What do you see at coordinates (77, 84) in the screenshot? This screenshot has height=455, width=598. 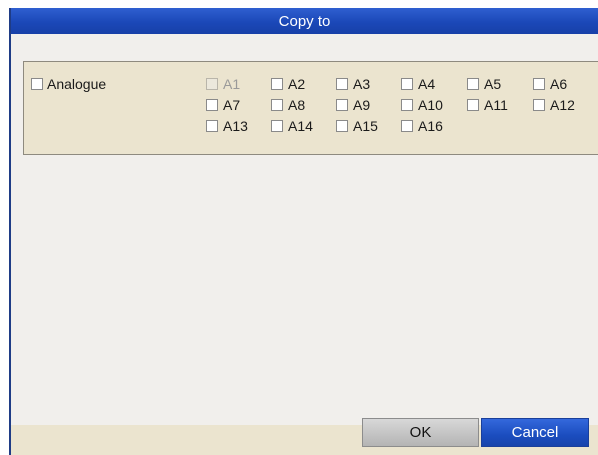 I see `analogue-label: Analogue` at bounding box center [77, 84].